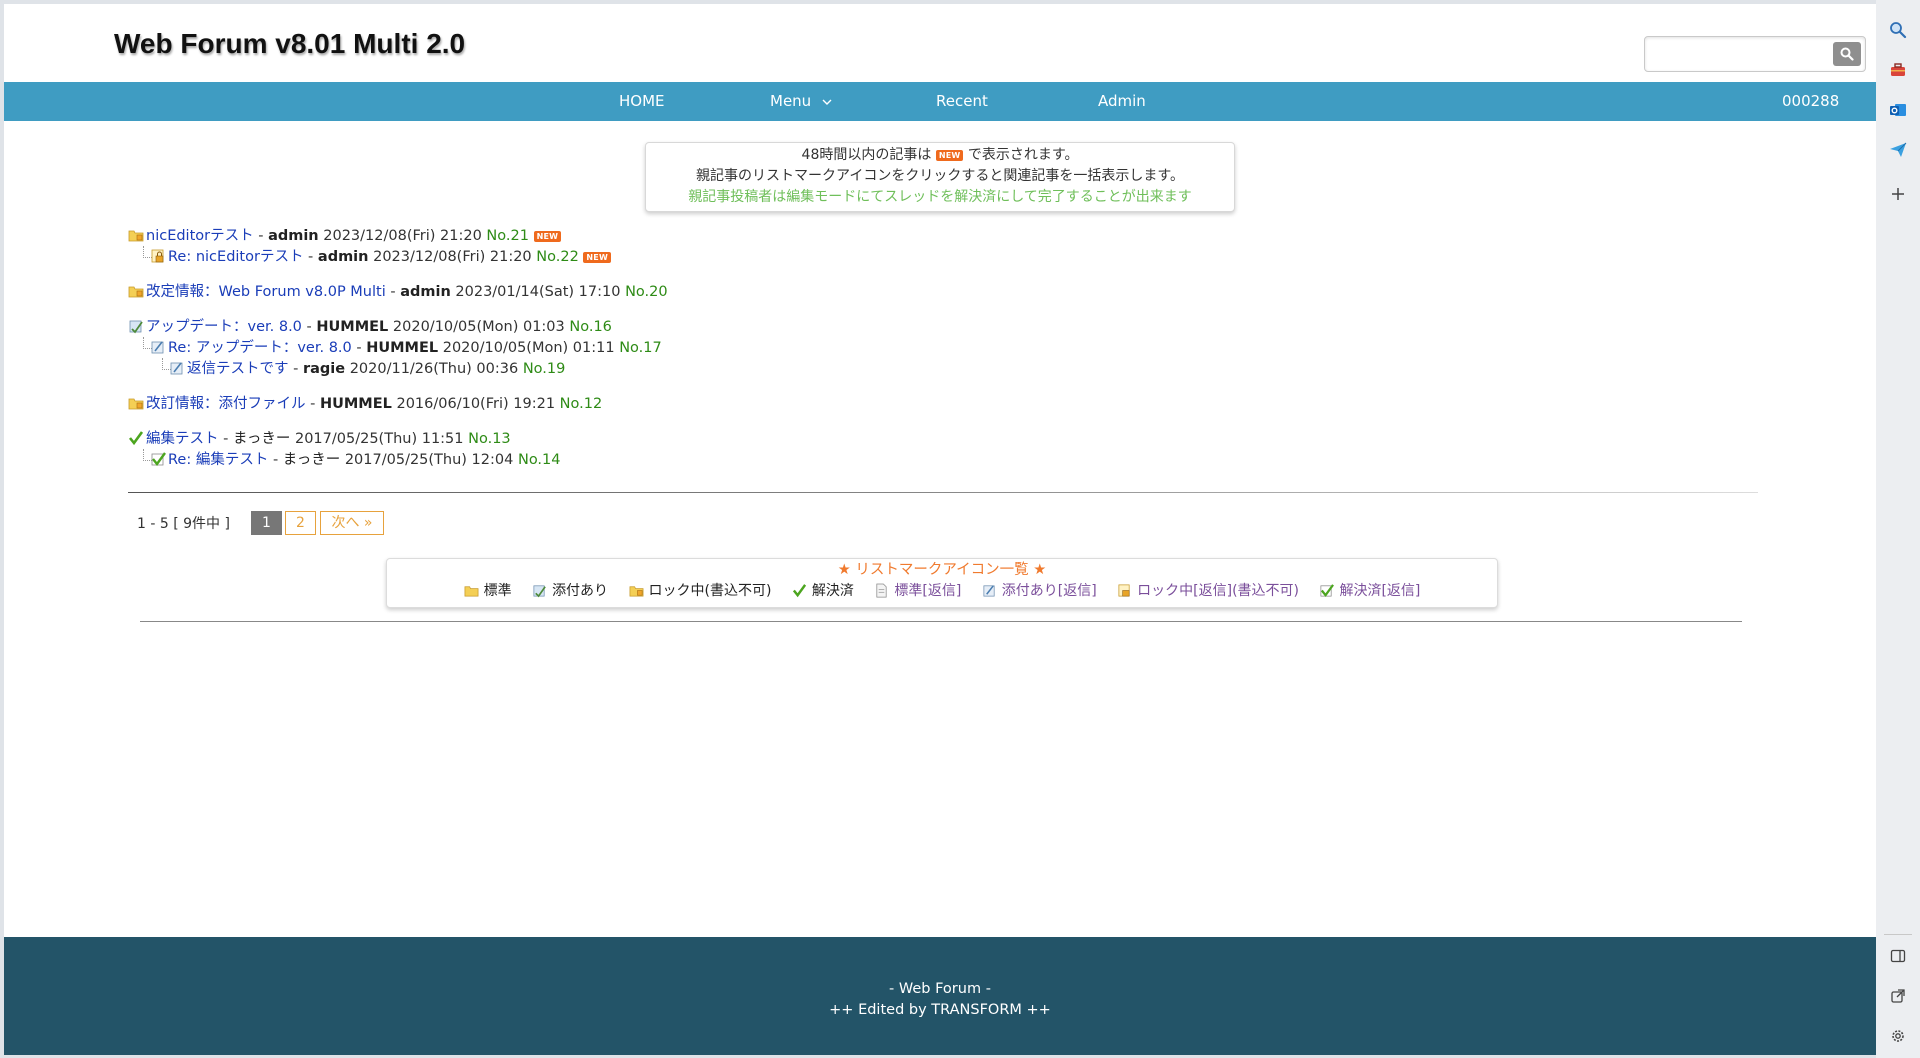 This screenshot has height=1058, width=1920. I want to click on outlook-icon, so click(1898, 110).